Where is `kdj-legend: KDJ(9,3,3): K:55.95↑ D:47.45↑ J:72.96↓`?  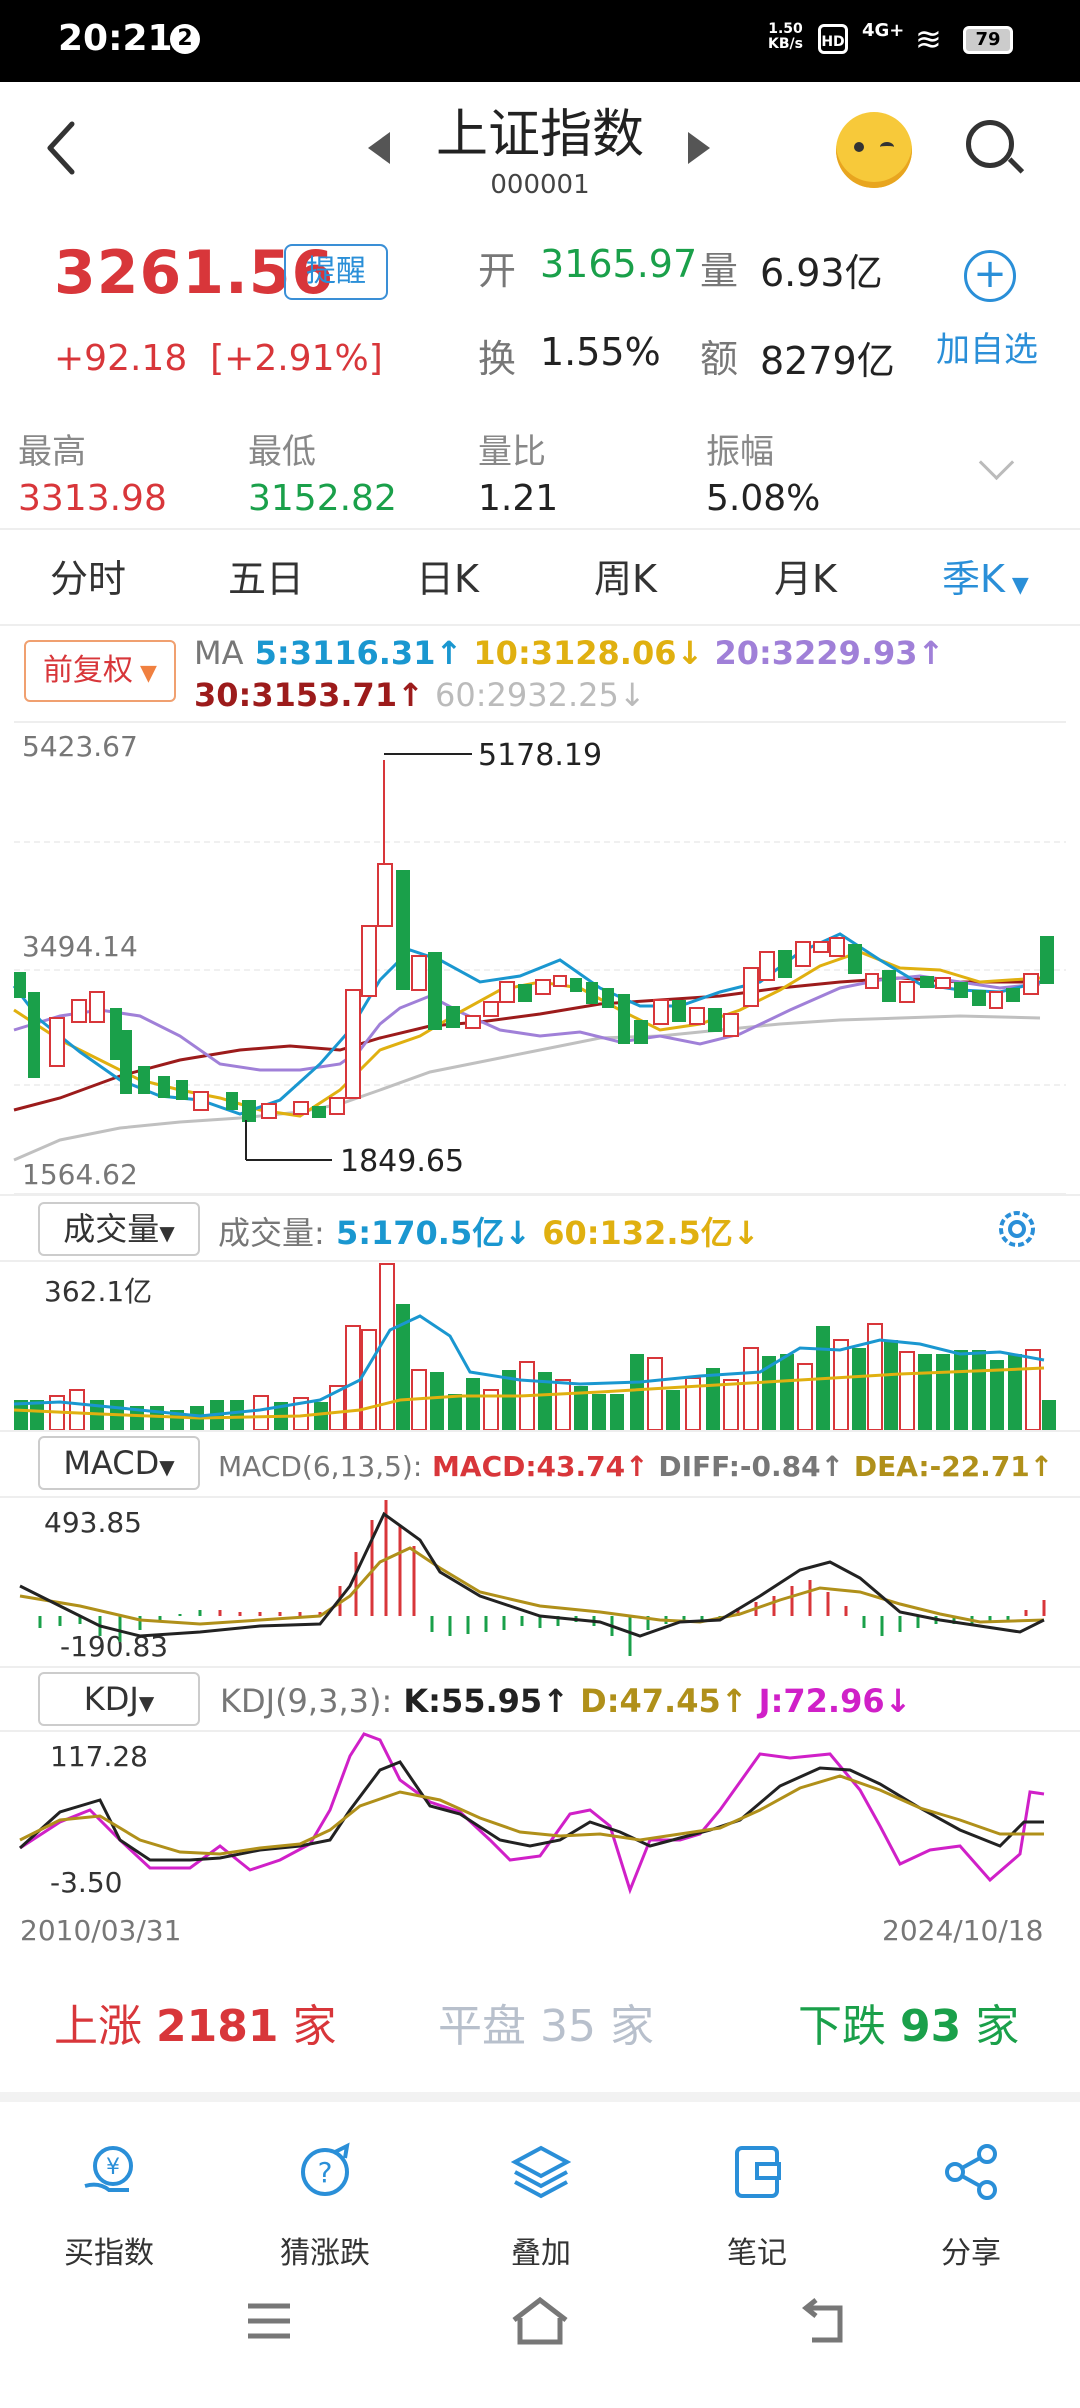
kdj-legend: KDJ(9,3,3): K:55.95↑ D:47.45↑ J:72.96↓ is located at coordinates (566, 1701).